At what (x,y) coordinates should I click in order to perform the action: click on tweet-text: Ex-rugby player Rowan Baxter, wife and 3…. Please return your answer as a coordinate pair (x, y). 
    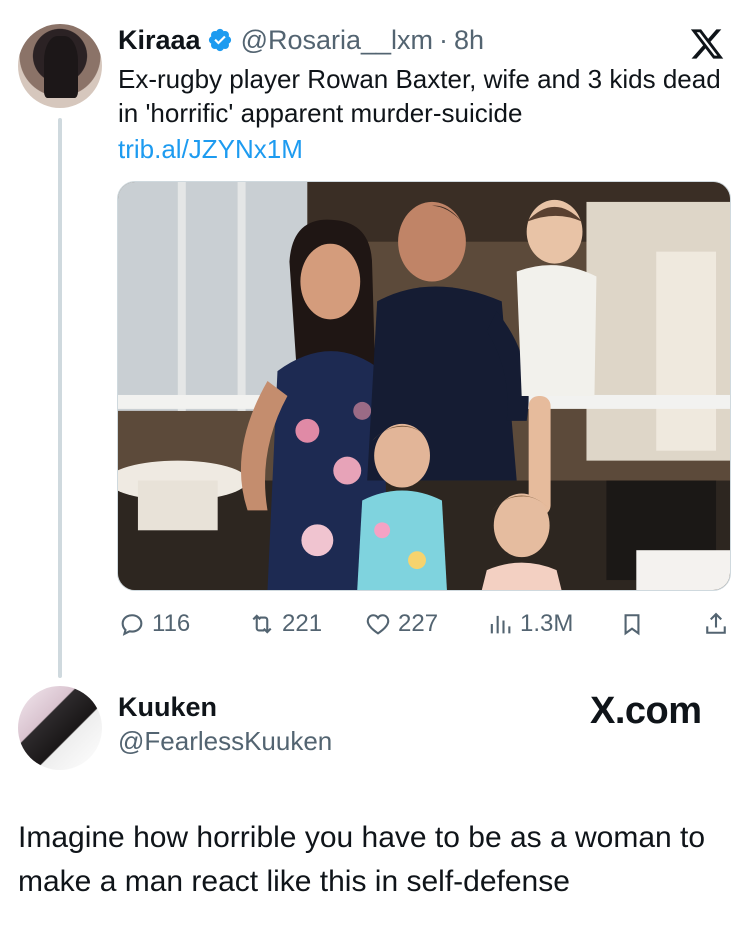
    Looking at the image, I should click on (419, 96).